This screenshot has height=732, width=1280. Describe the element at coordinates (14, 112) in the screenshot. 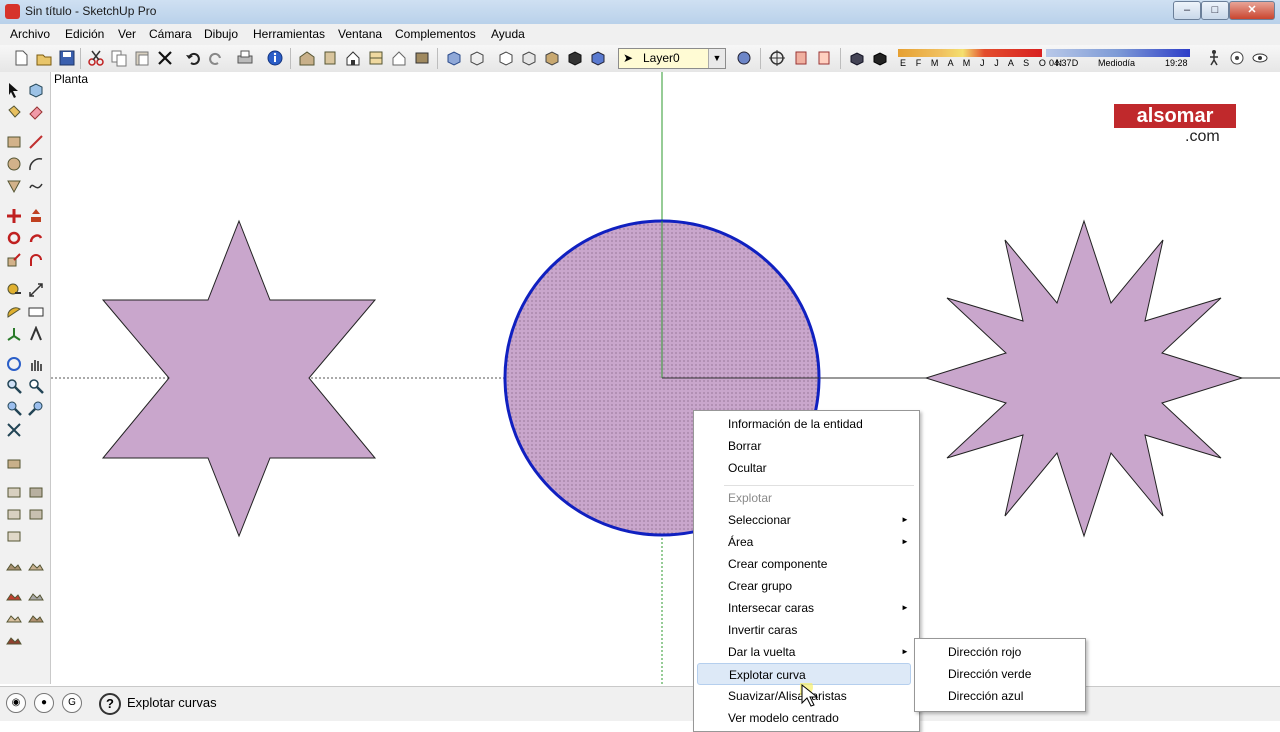

I see `paint-bucket-icon` at that location.